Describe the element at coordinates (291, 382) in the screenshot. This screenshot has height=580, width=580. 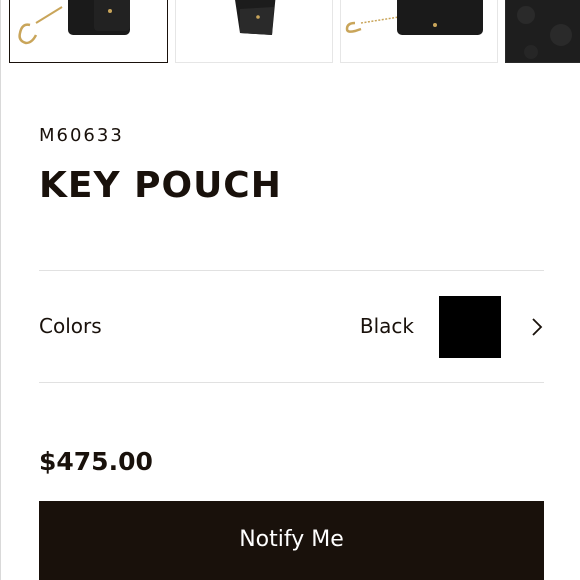
I see `divider` at that location.